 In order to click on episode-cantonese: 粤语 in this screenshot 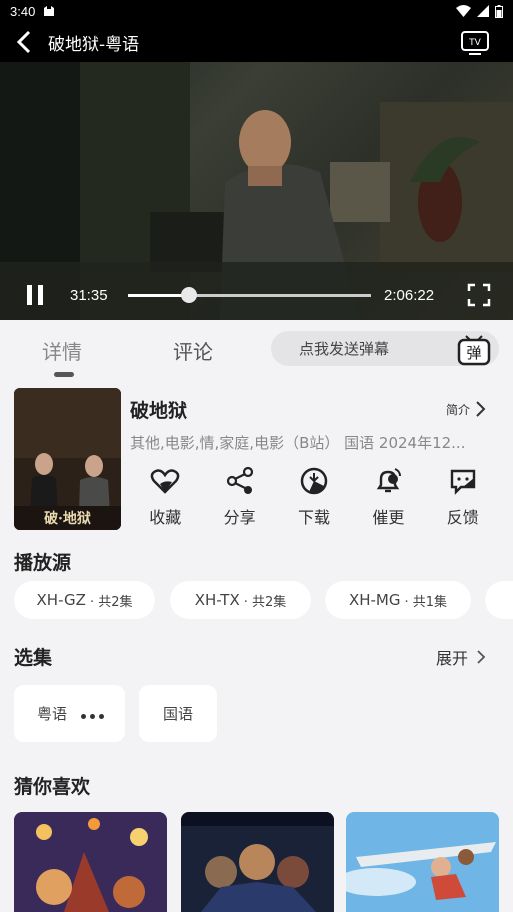, I will do `click(69, 713)`.